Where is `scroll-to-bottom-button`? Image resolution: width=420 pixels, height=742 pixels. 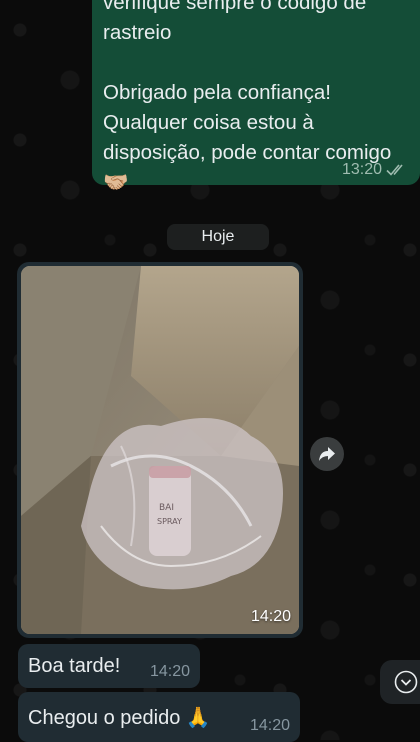
scroll-to-bottom-button is located at coordinates (400, 682).